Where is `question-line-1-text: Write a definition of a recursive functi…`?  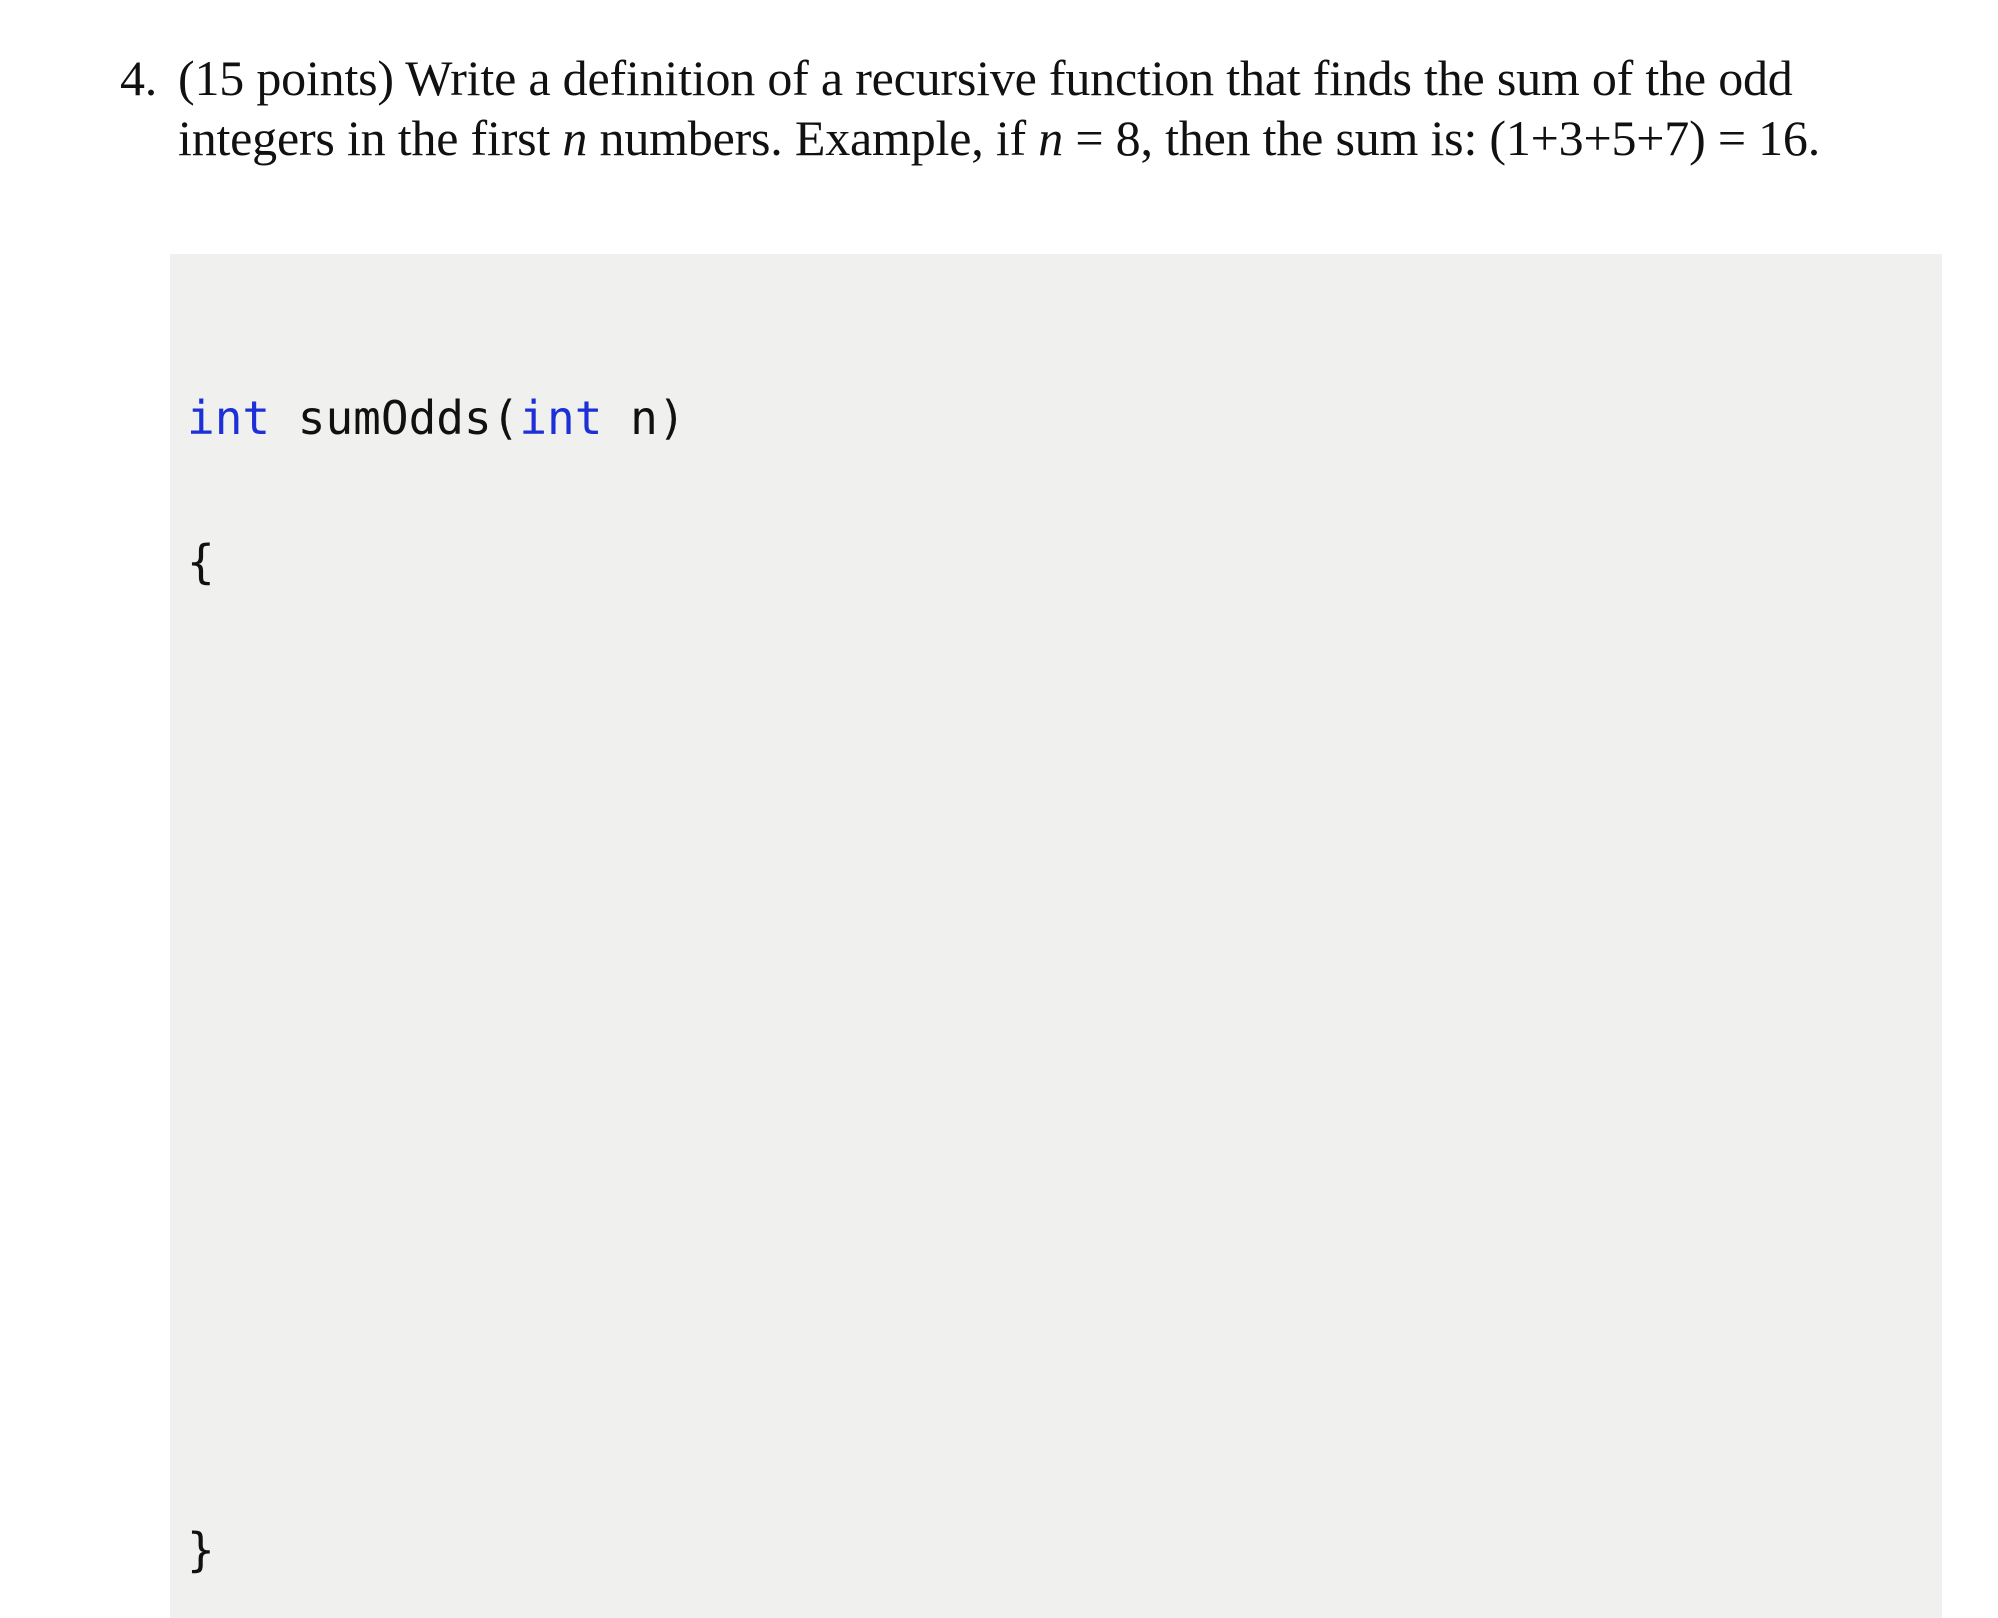
question-line-1-text: Write a definition of a recursive functi… is located at coordinates (1093, 78).